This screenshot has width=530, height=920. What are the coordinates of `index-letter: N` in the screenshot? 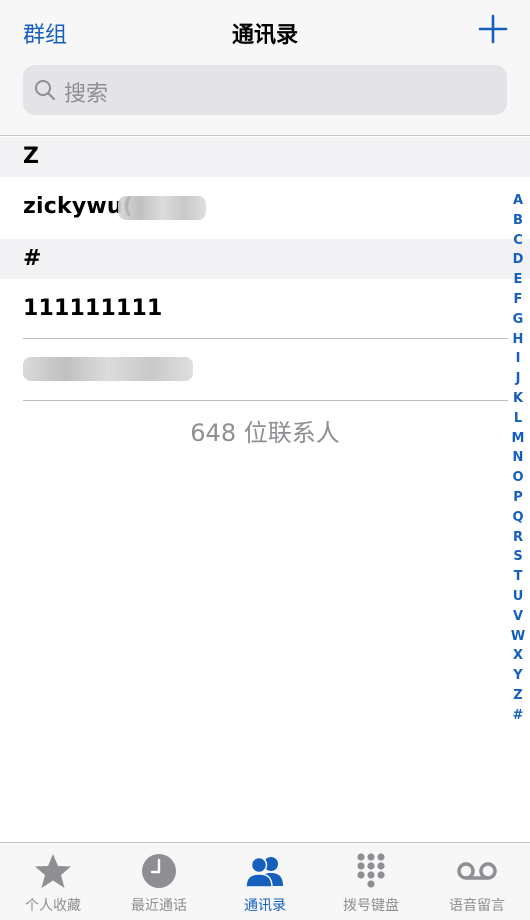 It's located at (518, 458).